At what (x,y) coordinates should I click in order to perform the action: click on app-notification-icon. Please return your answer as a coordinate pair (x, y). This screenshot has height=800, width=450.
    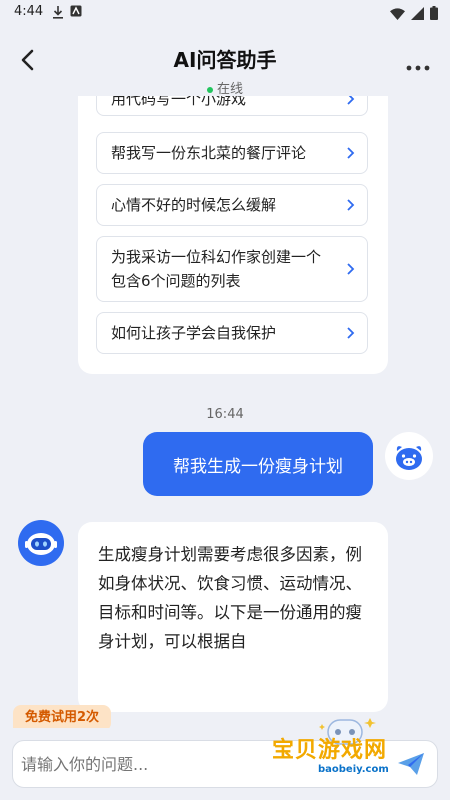
    Looking at the image, I should click on (76, 12).